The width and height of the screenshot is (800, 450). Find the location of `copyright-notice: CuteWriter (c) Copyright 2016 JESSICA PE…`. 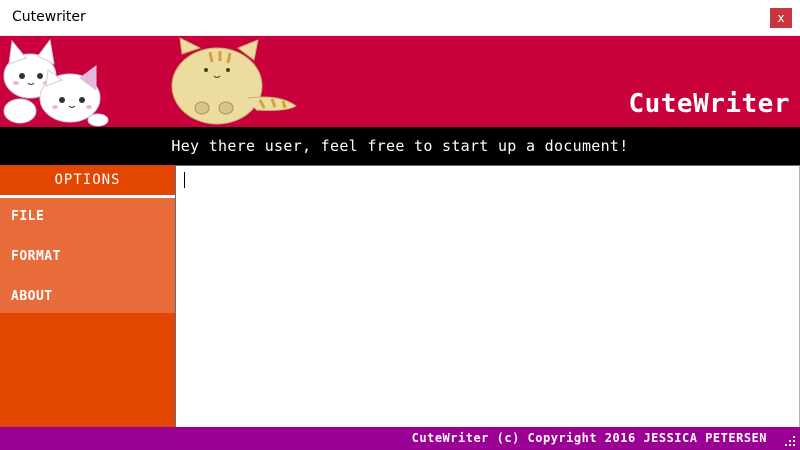

copyright-notice: CuteWriter (c) Copyright 2016 JESSICA PE… is located at coordinates (589, 438).